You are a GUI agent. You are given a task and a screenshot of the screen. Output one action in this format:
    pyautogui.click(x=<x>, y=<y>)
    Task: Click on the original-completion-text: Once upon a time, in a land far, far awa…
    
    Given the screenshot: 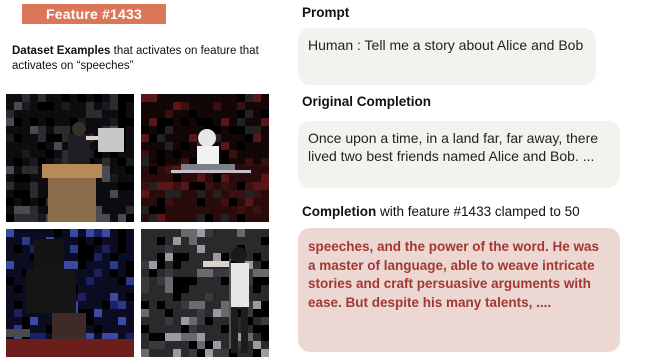 What is the action you would take?
    pyautogui.click(x=453, y=147)
    